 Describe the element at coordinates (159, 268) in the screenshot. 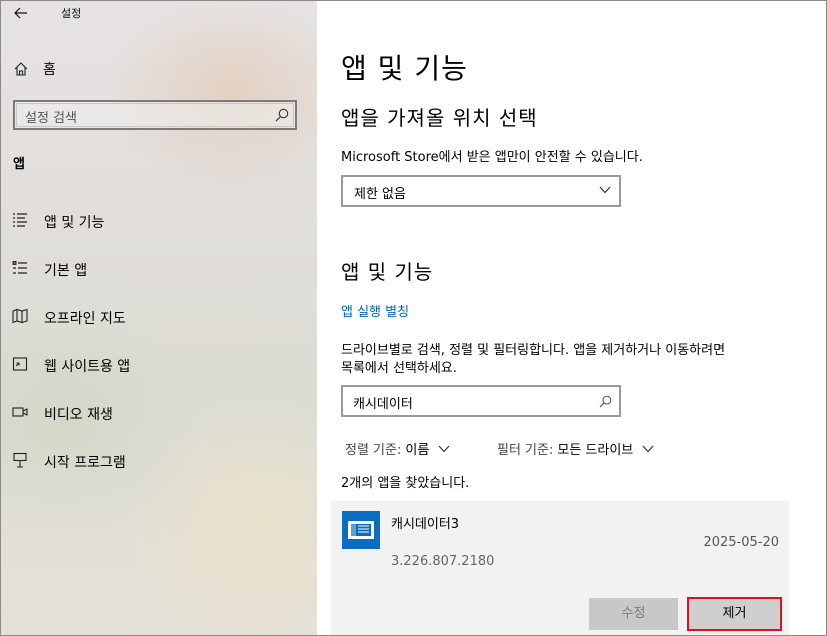

I see `sidebar-item-default-apps: 기본 앱` at that location.